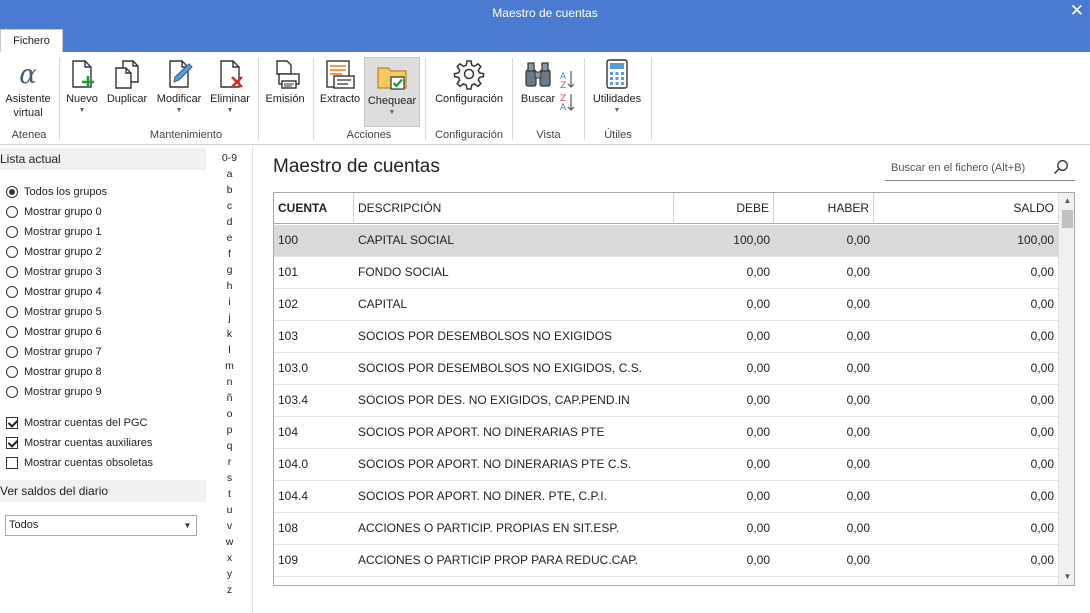 The width and height of the screenshot is (1090, 613). What do you see at coordinates (229, 478) in the screenshot?
I see `letter-index-item: s` at bounding box center [229, 478].